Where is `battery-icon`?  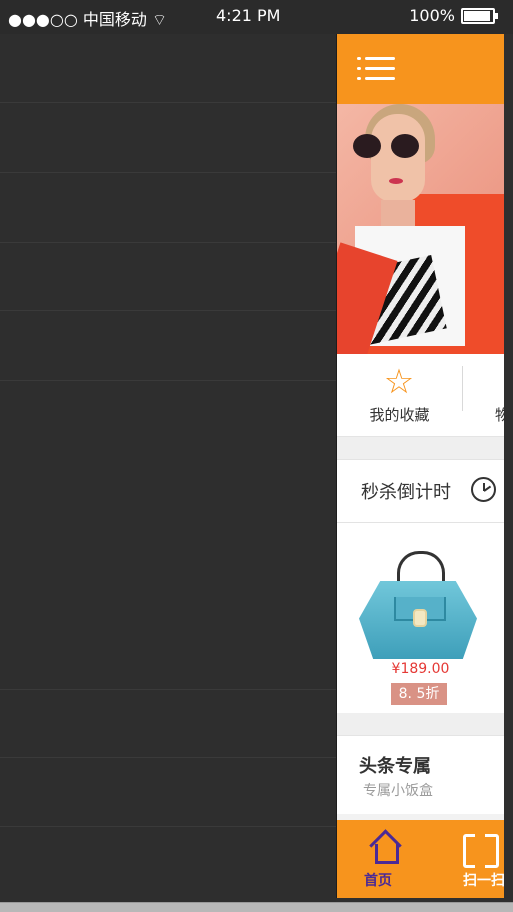 battery-icon is located at coordinates (479, 15).